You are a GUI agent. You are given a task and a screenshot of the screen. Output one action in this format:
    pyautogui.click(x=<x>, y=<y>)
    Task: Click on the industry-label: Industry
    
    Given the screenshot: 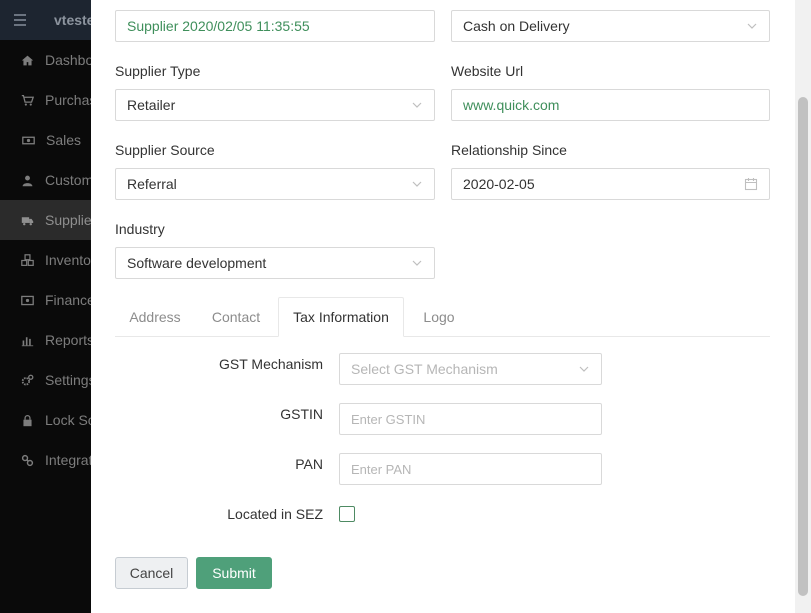 What is the action you would take?
    pyautogui.click(x=140, y=229)
    